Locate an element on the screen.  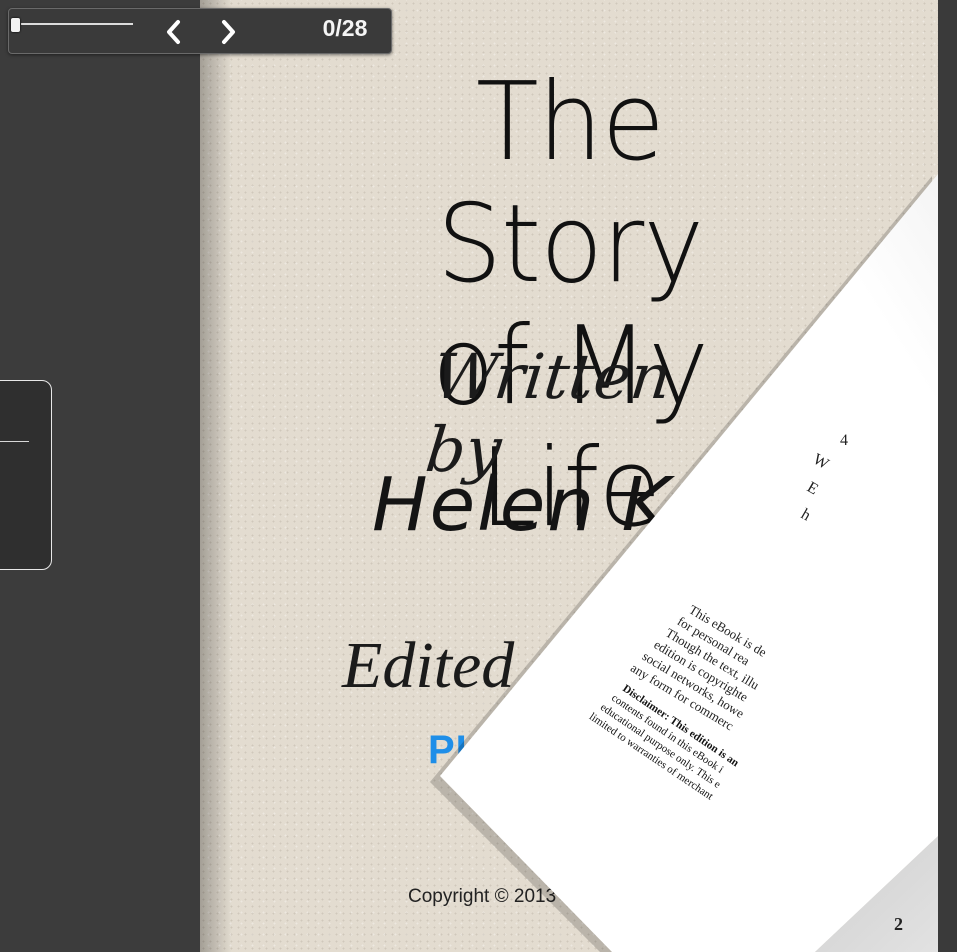
chevron-right-icon is located at coordinates (228, 32).